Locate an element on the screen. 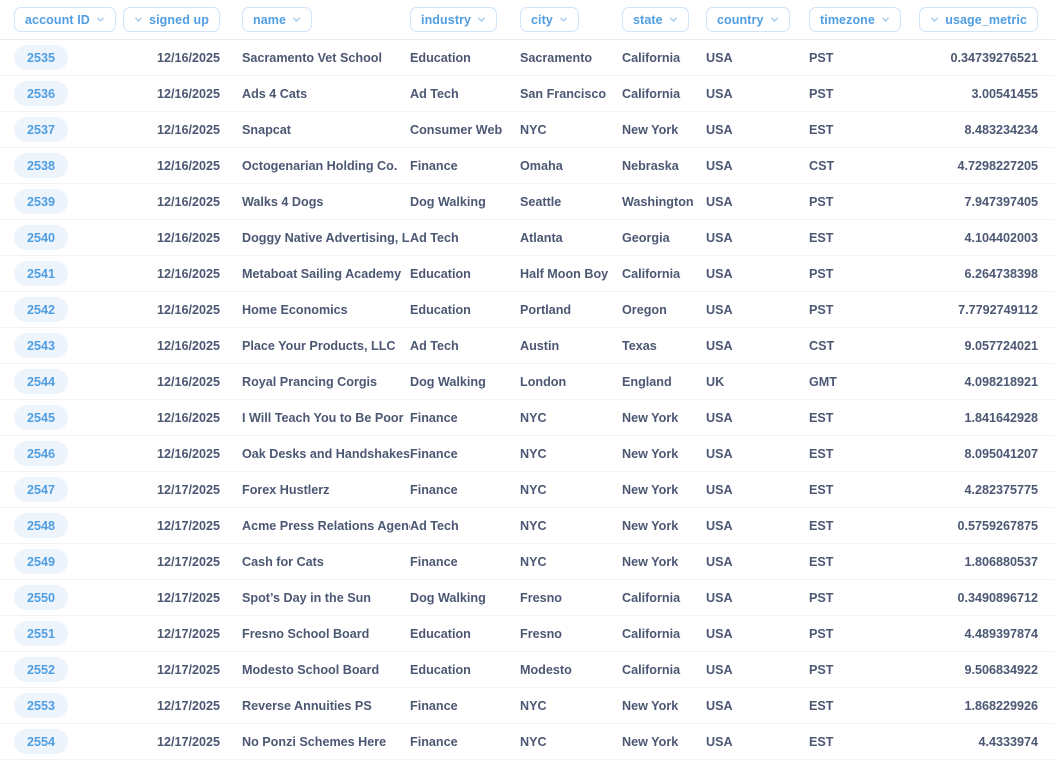  account-id-badge: 2547 is located at coordinates (41, 489).